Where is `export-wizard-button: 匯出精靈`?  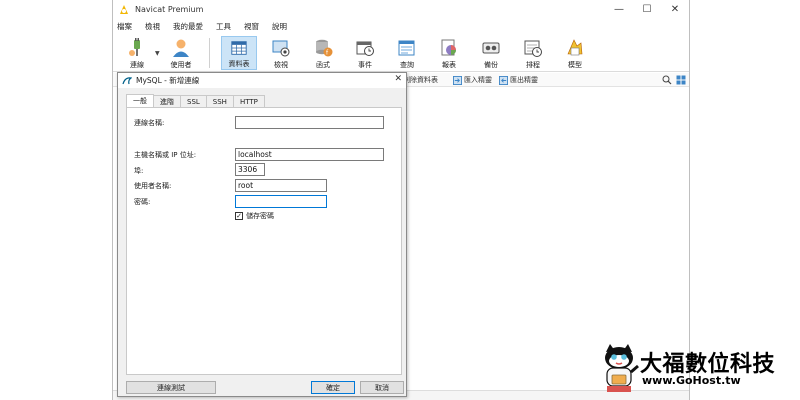 export-wizard-button: 匯出精靈 is located at coordinates (518, 80).